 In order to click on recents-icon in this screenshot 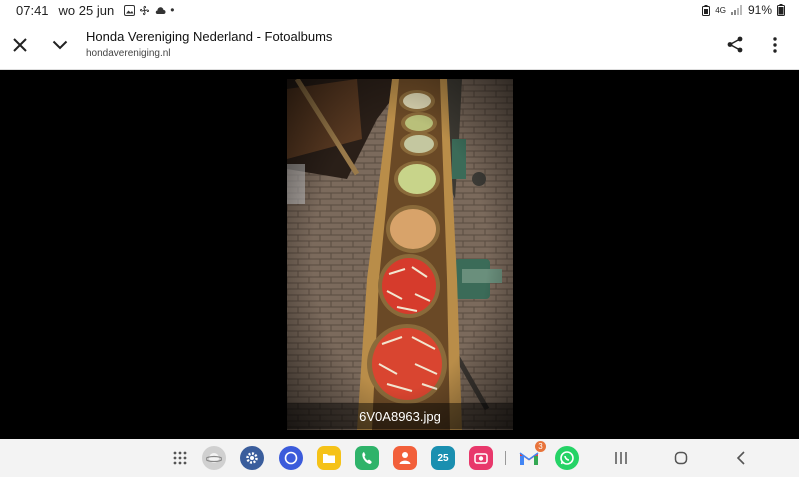, I will do `click(621, 458)`.